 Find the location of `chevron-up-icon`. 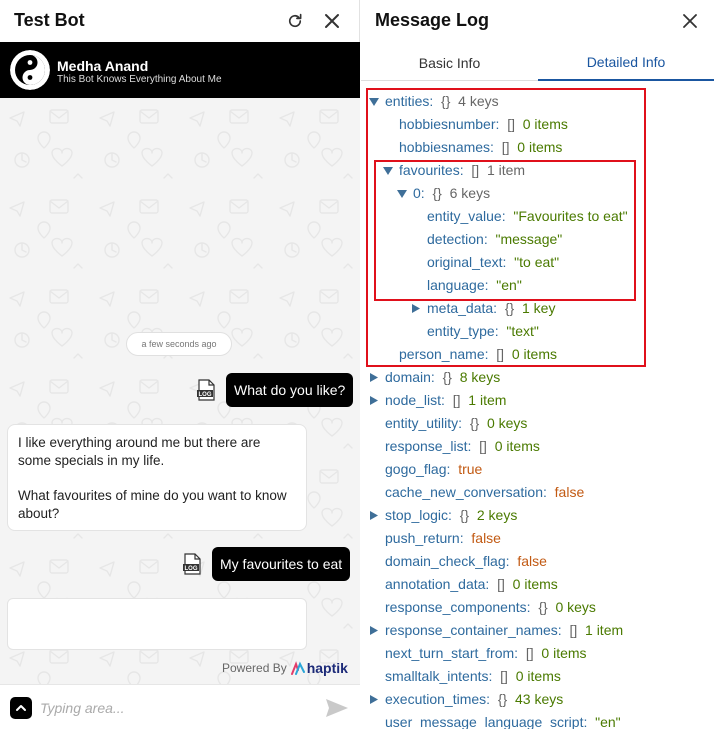

chevron-up-icon is located at coordinates (21, 708).